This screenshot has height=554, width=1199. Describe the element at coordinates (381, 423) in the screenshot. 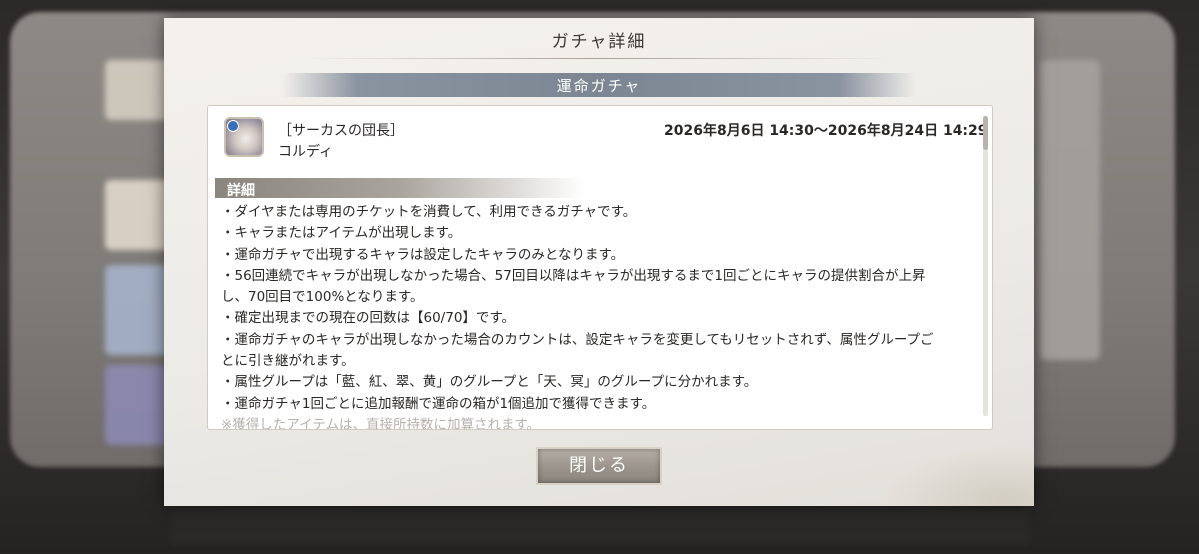

I see `detail-line: ※獲得したアイテムは、直接所持数に加算されます。` at that location.